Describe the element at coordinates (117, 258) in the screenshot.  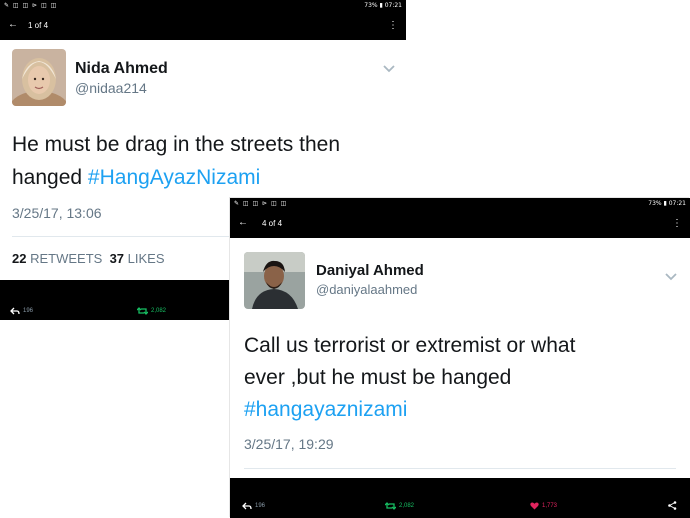
I see `likes-count: 37` at that location.